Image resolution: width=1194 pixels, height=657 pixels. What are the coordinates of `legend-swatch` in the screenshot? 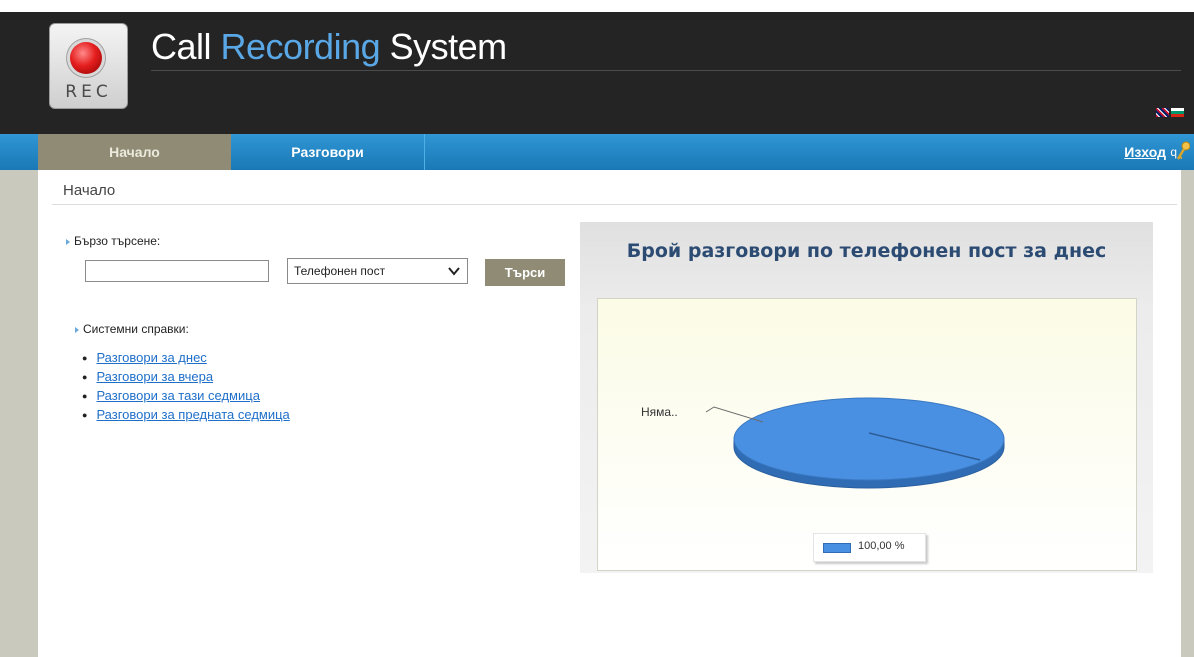 It's located at (837, 548).